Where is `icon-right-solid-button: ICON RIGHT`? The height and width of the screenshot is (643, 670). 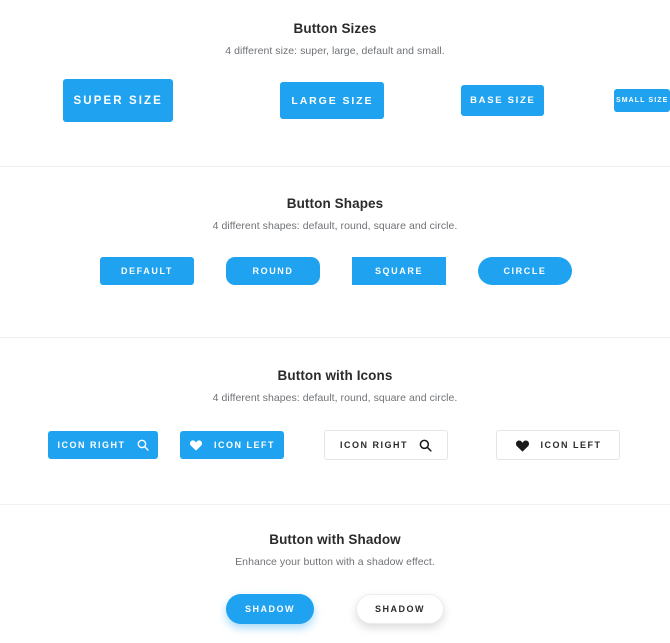 icon-right-solid-button: ICON RIGHT is located at coordinates (103, 445).